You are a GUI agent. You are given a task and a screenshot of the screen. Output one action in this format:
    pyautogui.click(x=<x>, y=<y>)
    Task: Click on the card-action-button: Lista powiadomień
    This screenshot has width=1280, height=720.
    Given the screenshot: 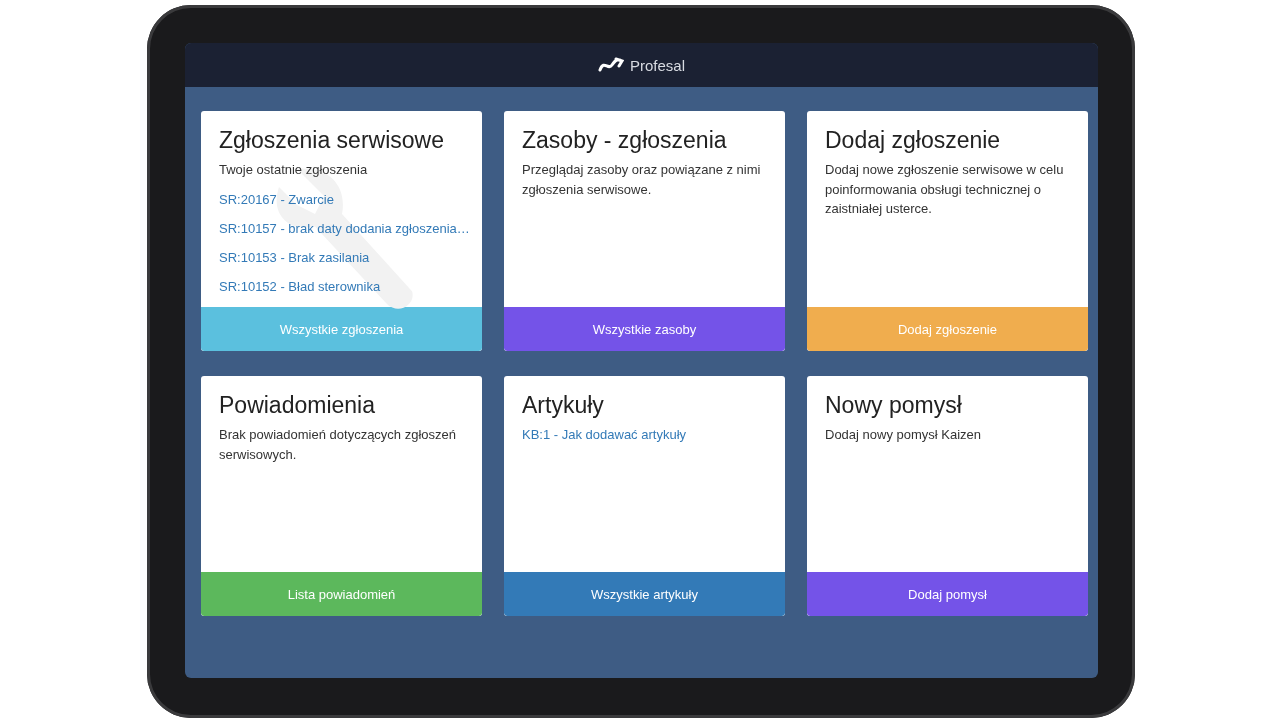 What is the action you would take?
    pyautogui.click(x=341, y=594)
    